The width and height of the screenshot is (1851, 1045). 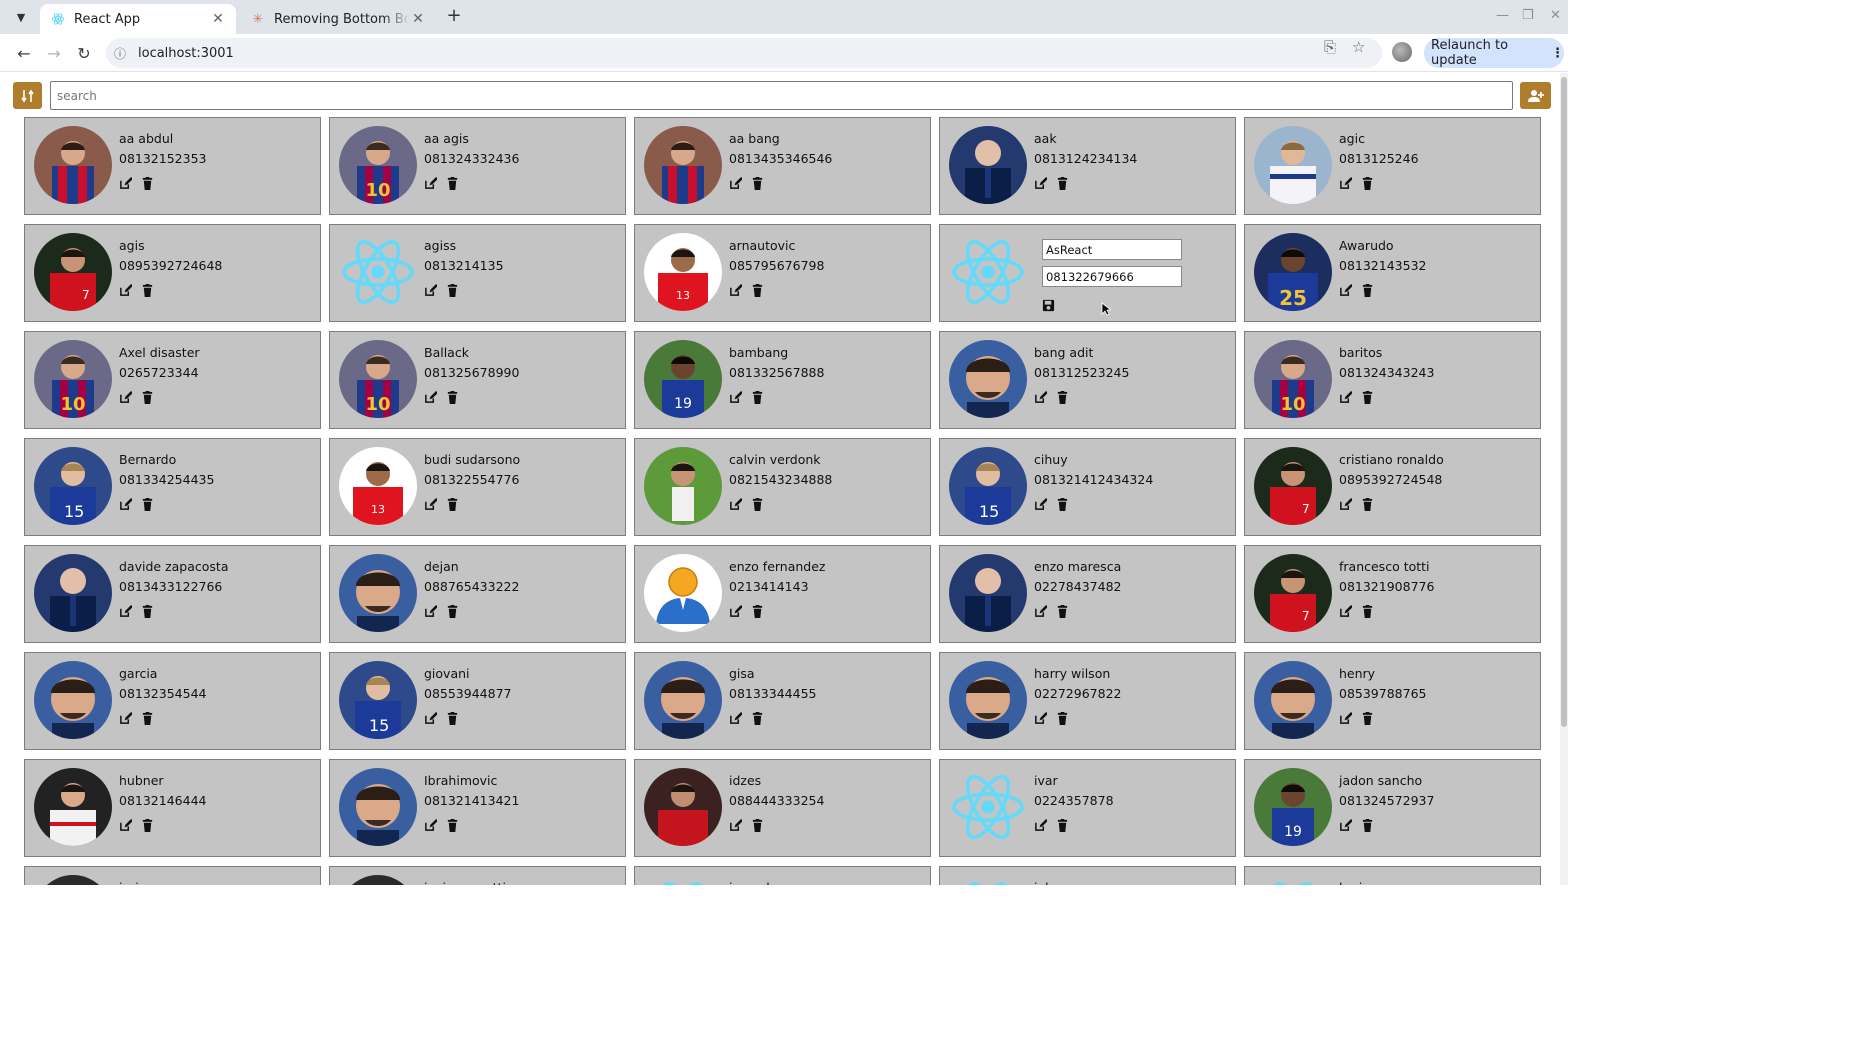 What do you see at coordinates (777, 566) in the screenshot?
I see `contact-name: enzo fernandez` at bounding box center [777, 566].